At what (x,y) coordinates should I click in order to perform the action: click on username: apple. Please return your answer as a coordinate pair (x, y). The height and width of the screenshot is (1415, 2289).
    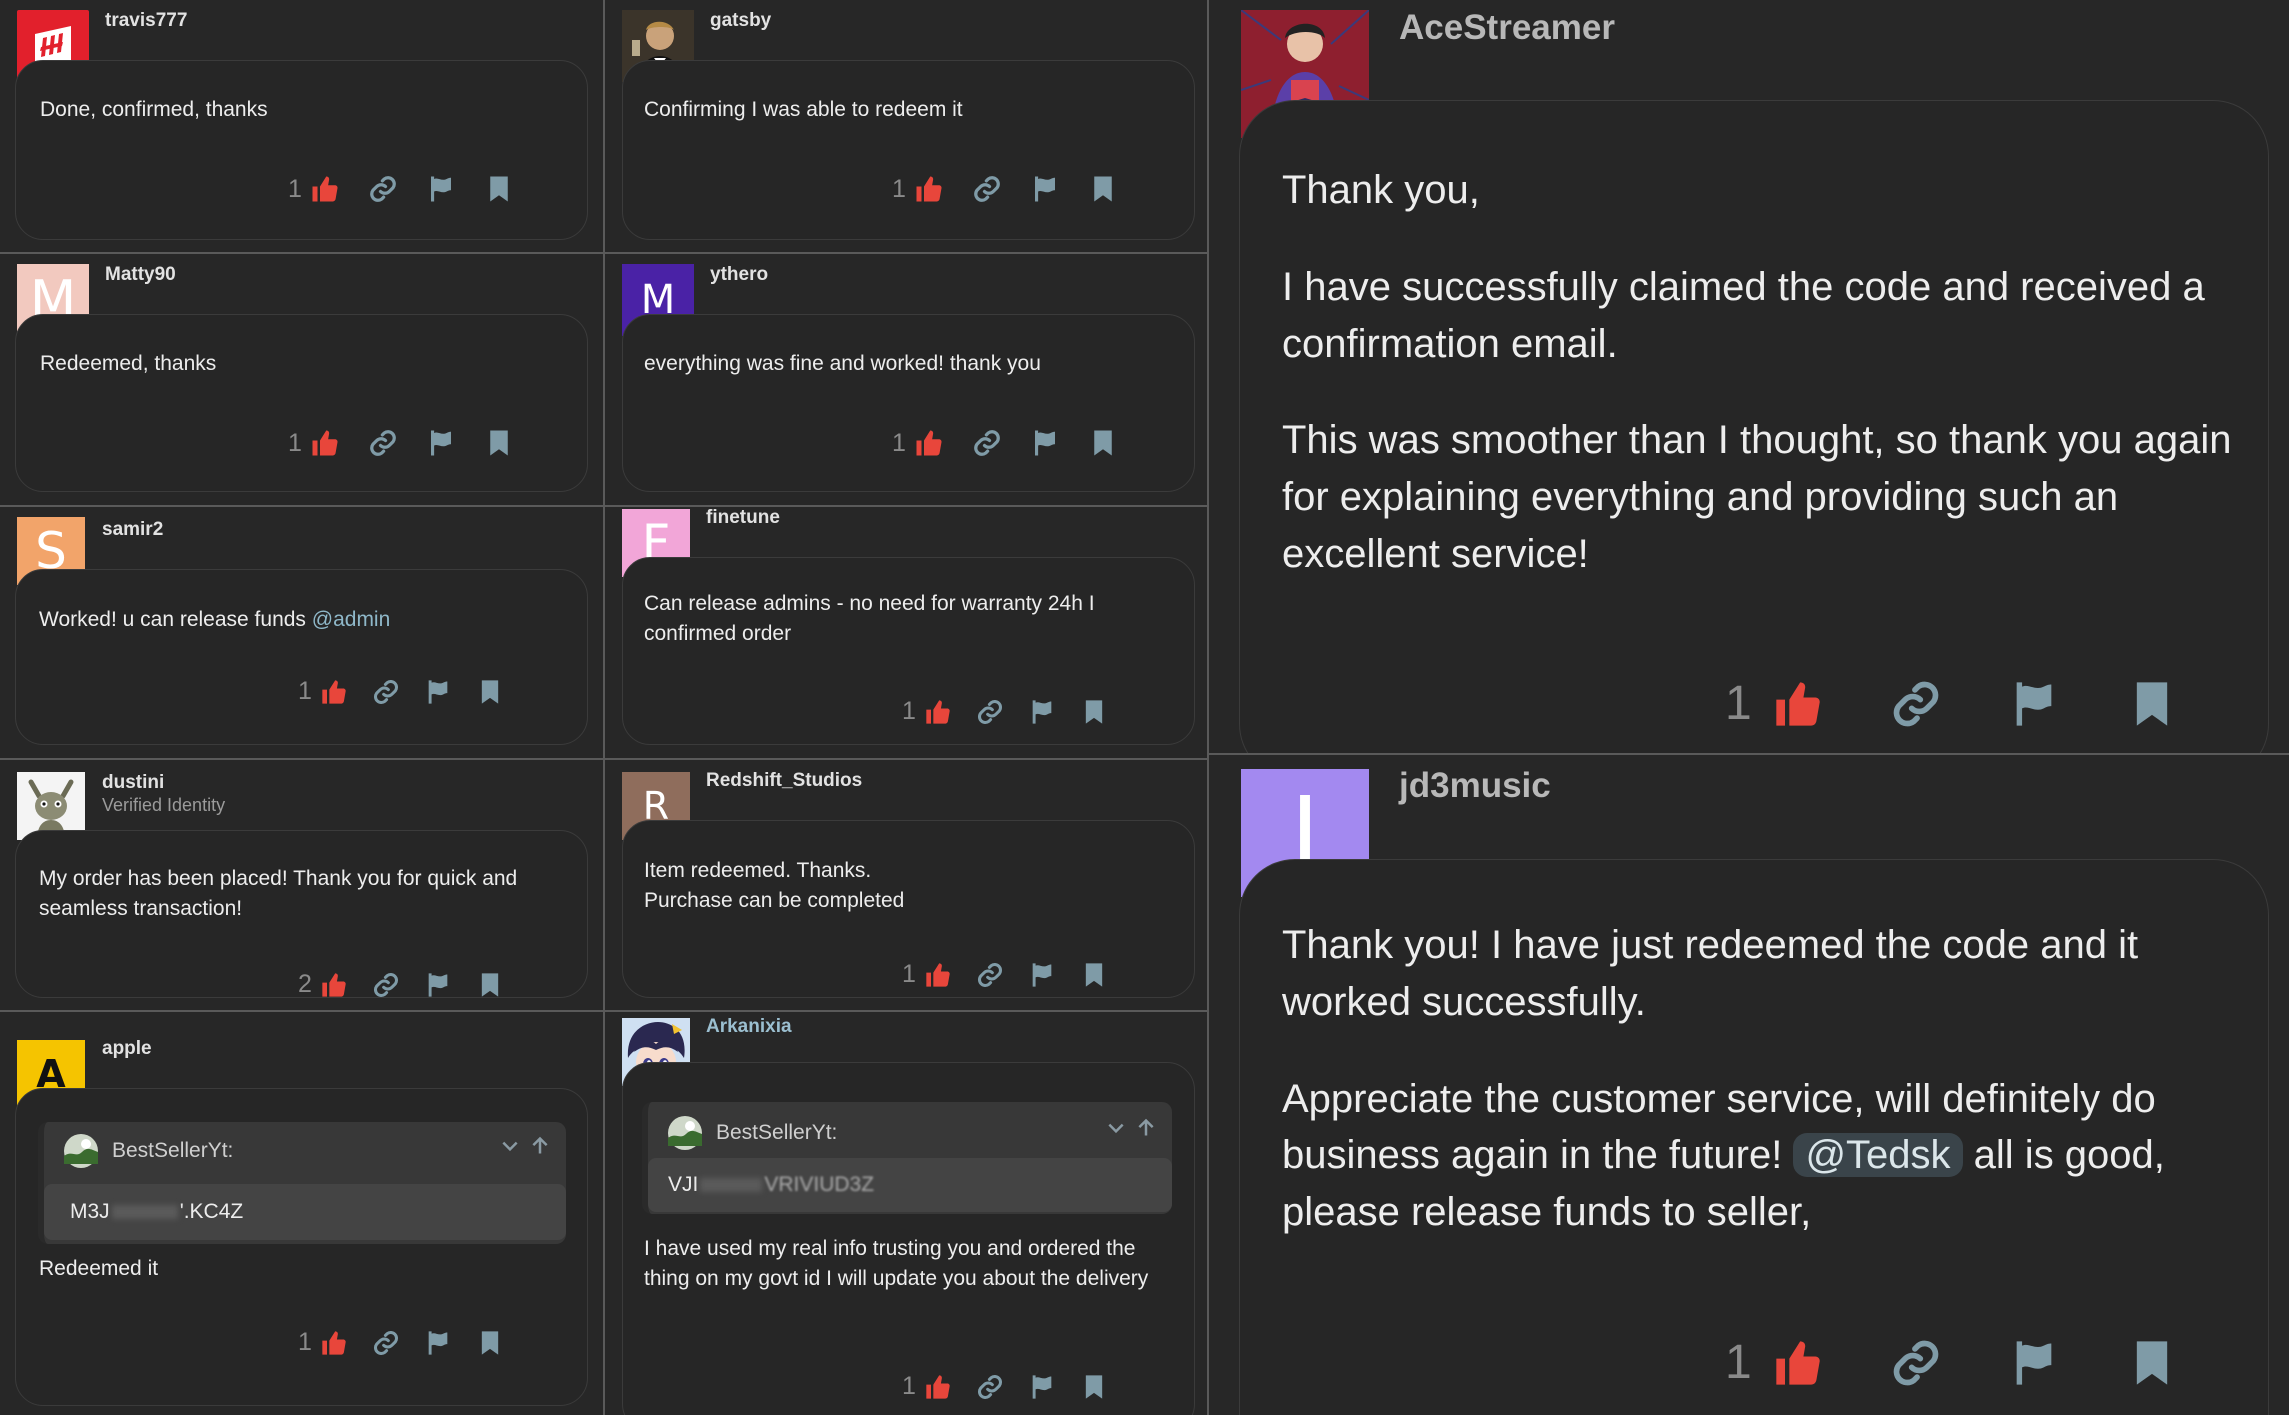
    Looking at the image, I should click on (127, 1049).